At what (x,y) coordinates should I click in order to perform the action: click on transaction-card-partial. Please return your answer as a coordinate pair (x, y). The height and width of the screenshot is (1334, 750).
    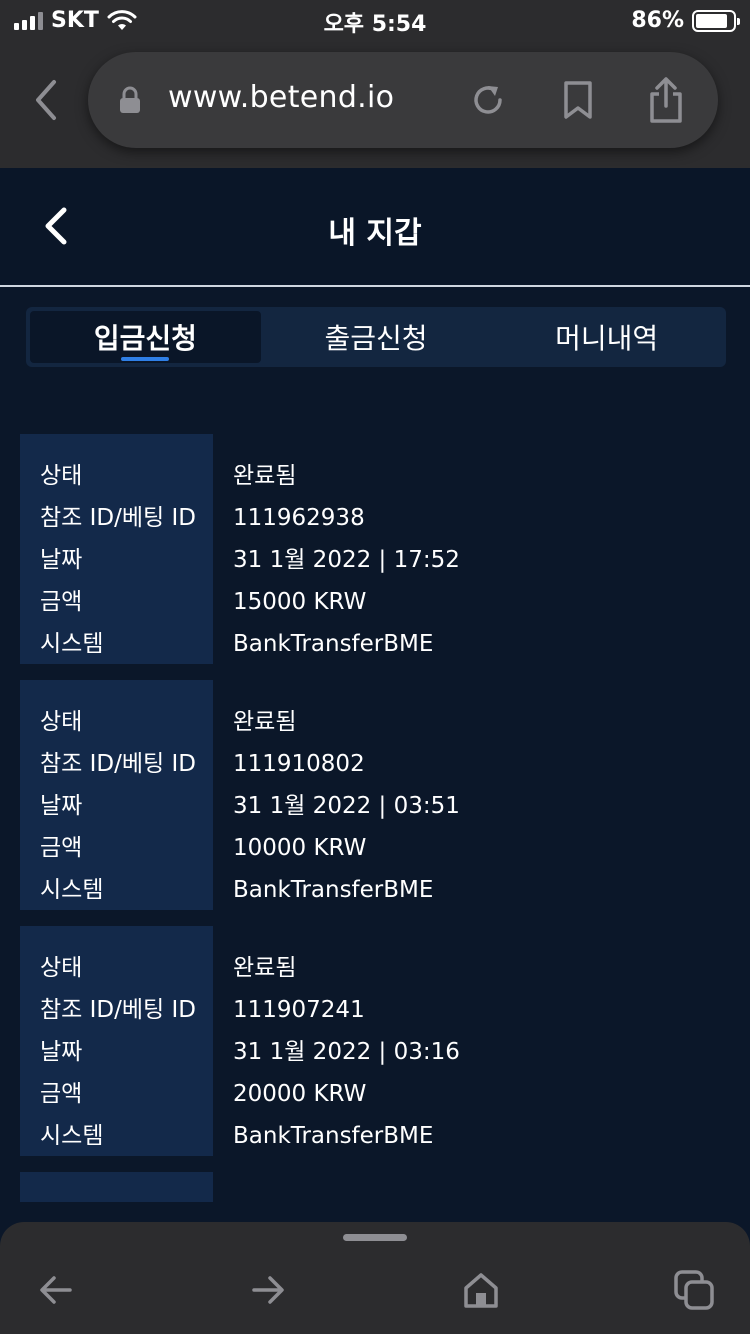
    Looking at the image, I should click on (375, 1187).